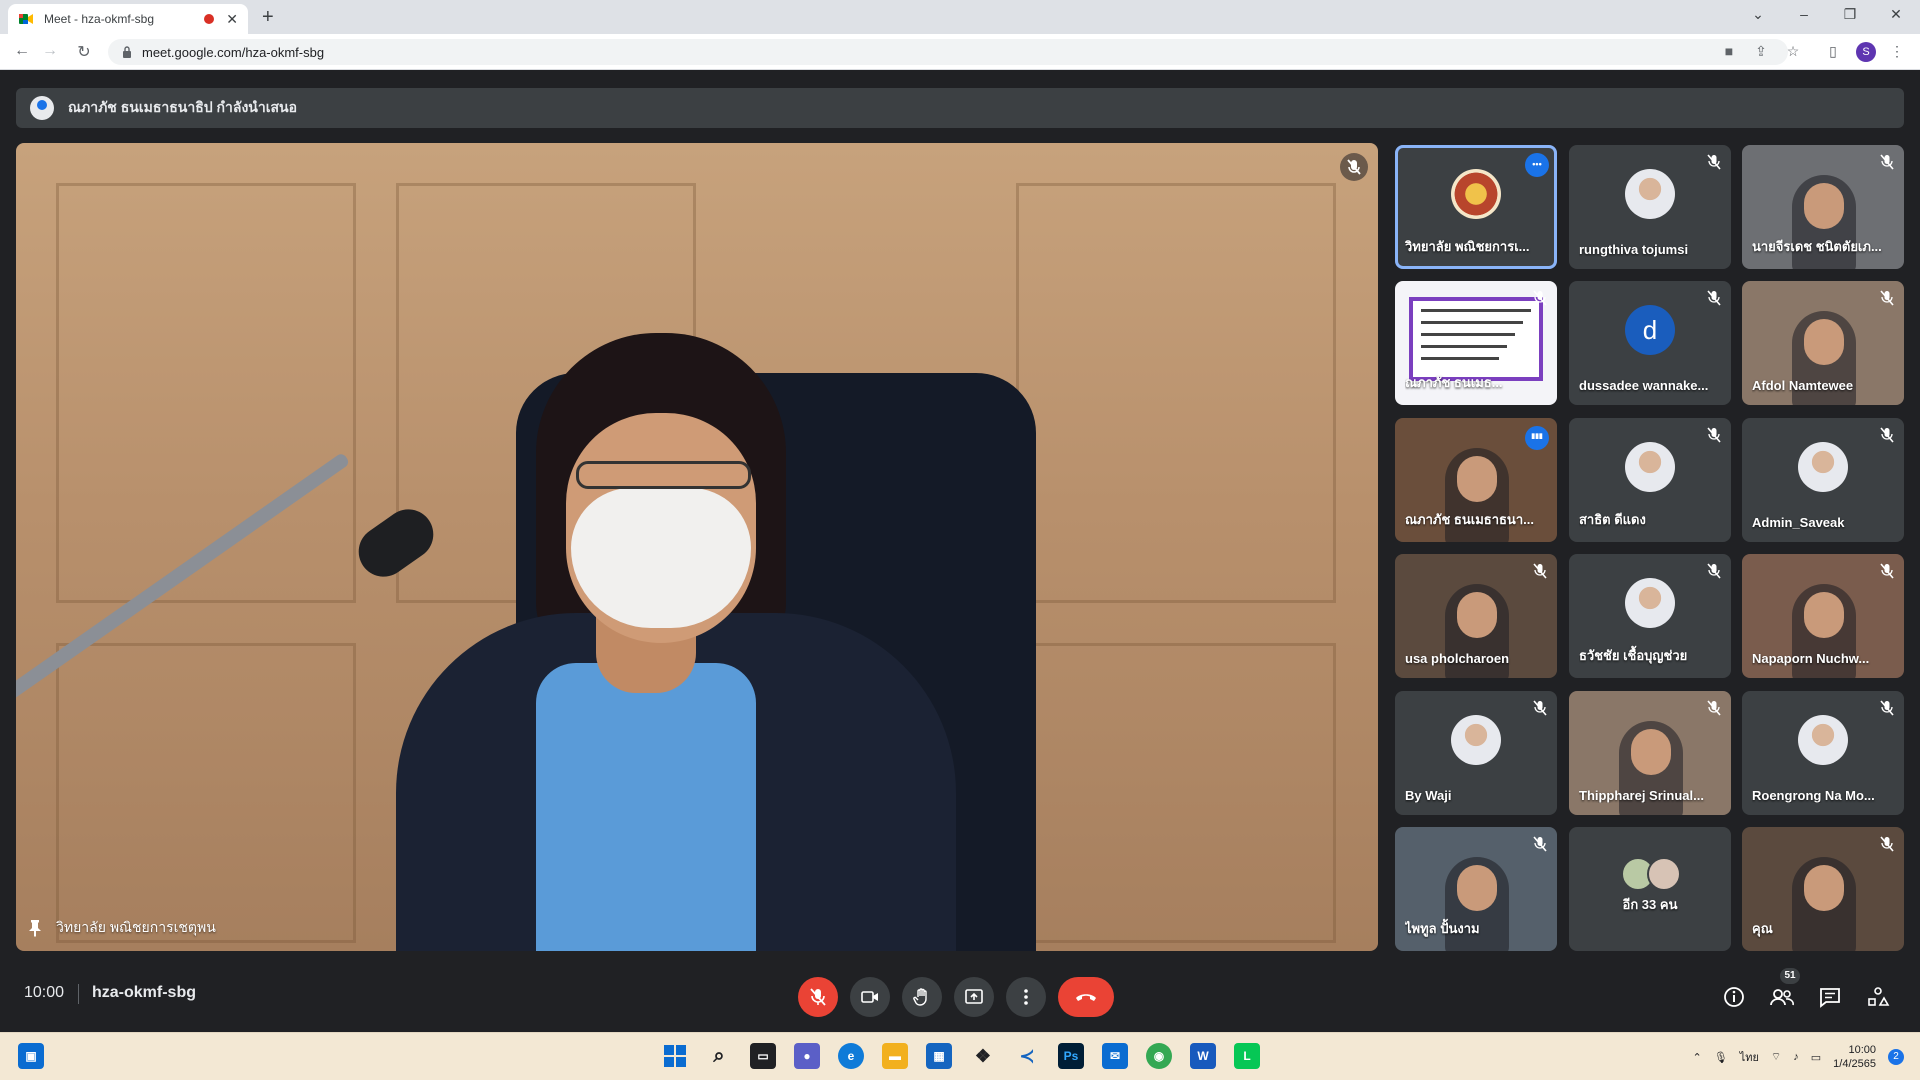  Describe the element at coordinates (268, 17) in the screenshot. I see `new-tab-button: +` at that location.